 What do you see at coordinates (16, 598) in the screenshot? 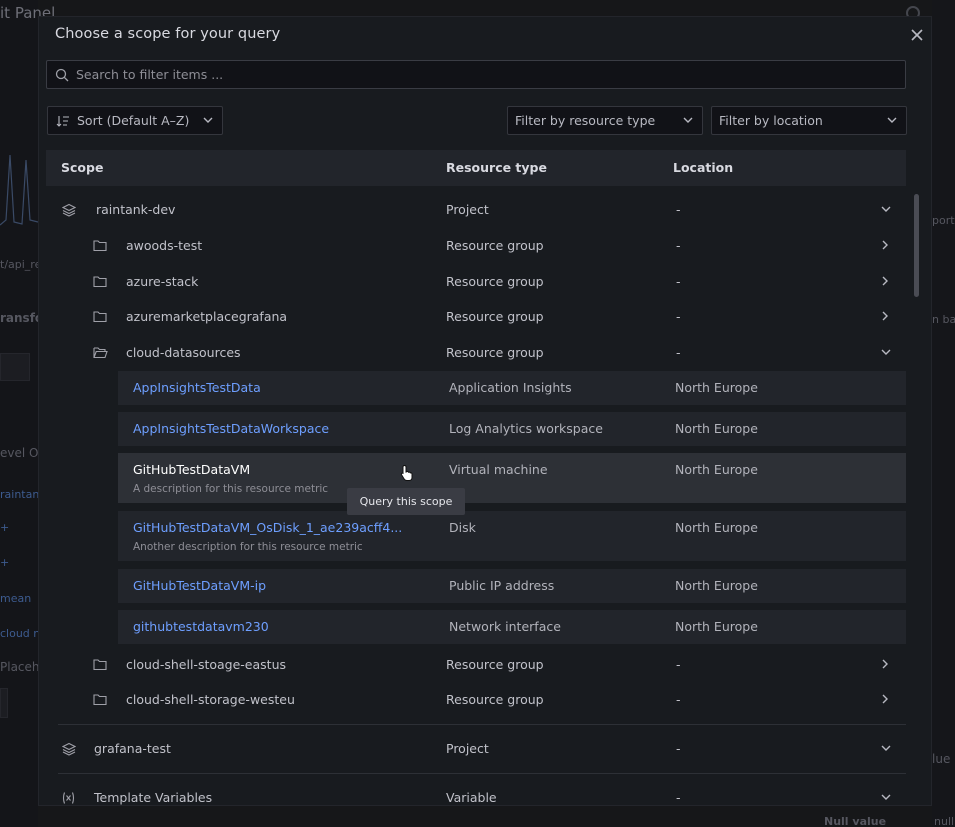
I see `background-fragment: mean` at bounding box center [16, 598].